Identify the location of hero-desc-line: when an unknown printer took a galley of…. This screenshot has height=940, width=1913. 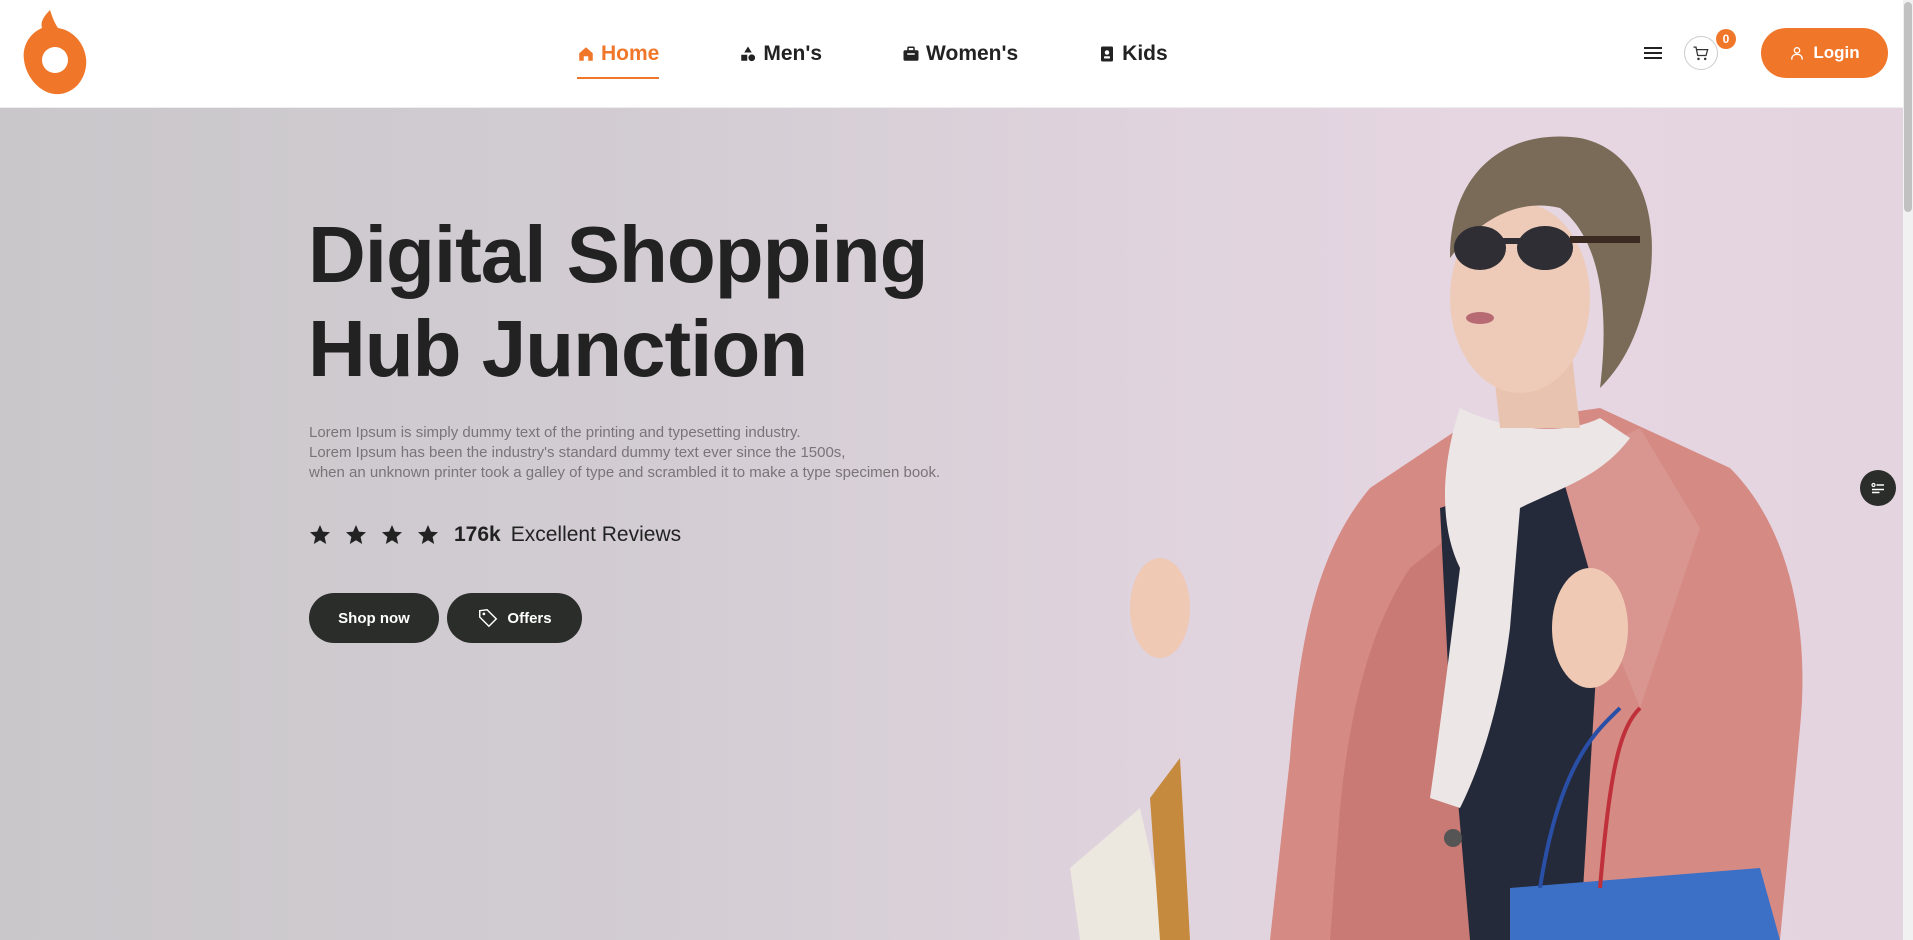
(625, 472).